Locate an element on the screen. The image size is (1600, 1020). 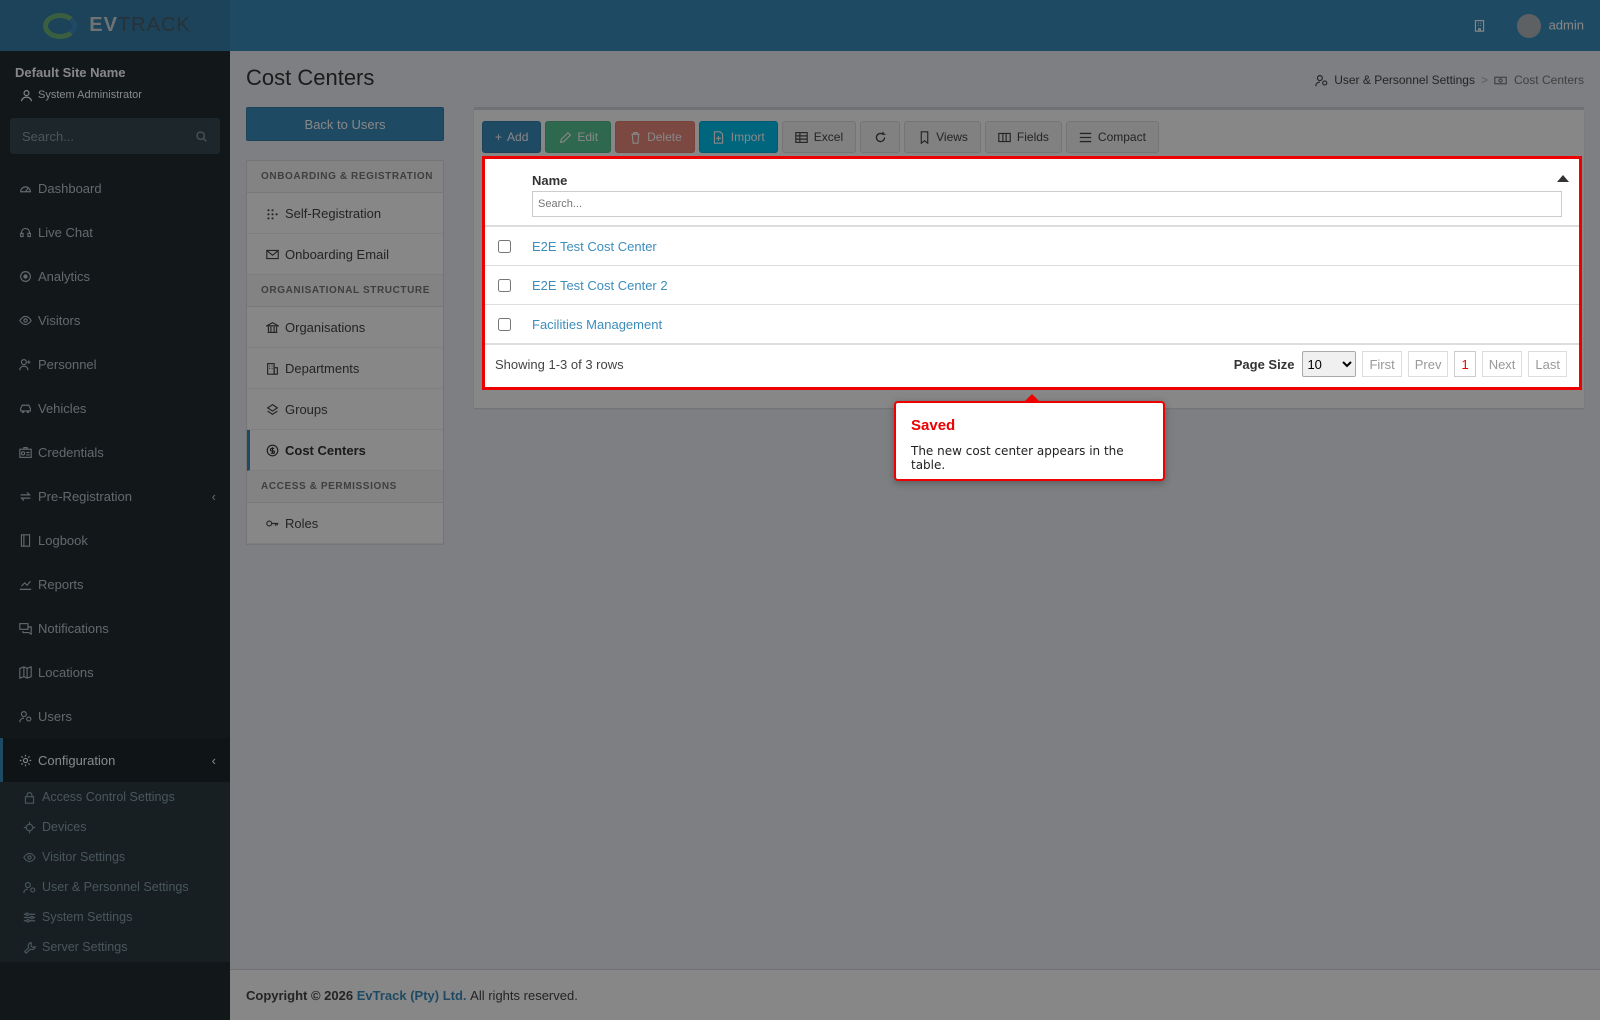
row-count: Showing 1-3 of 3 rows is located at coordinates (559, 364).